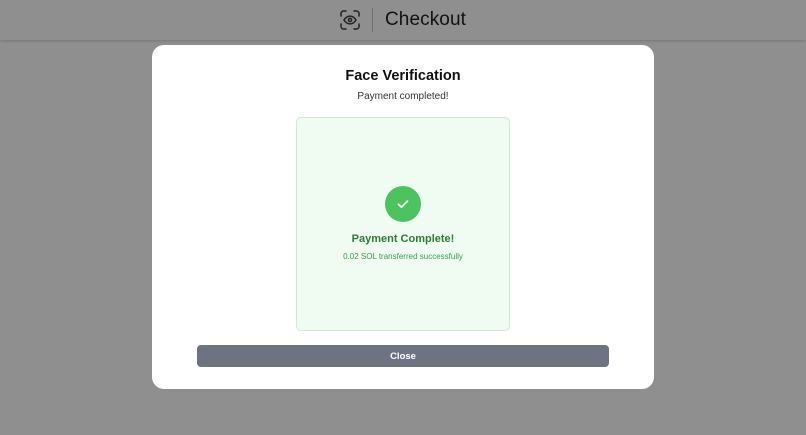 The height and width of the screenshot is (435, 806). What do you see at coordinates (425, 19) in the screenshot?
I see `header-title: Checkout` at bounding box center [425, 19].